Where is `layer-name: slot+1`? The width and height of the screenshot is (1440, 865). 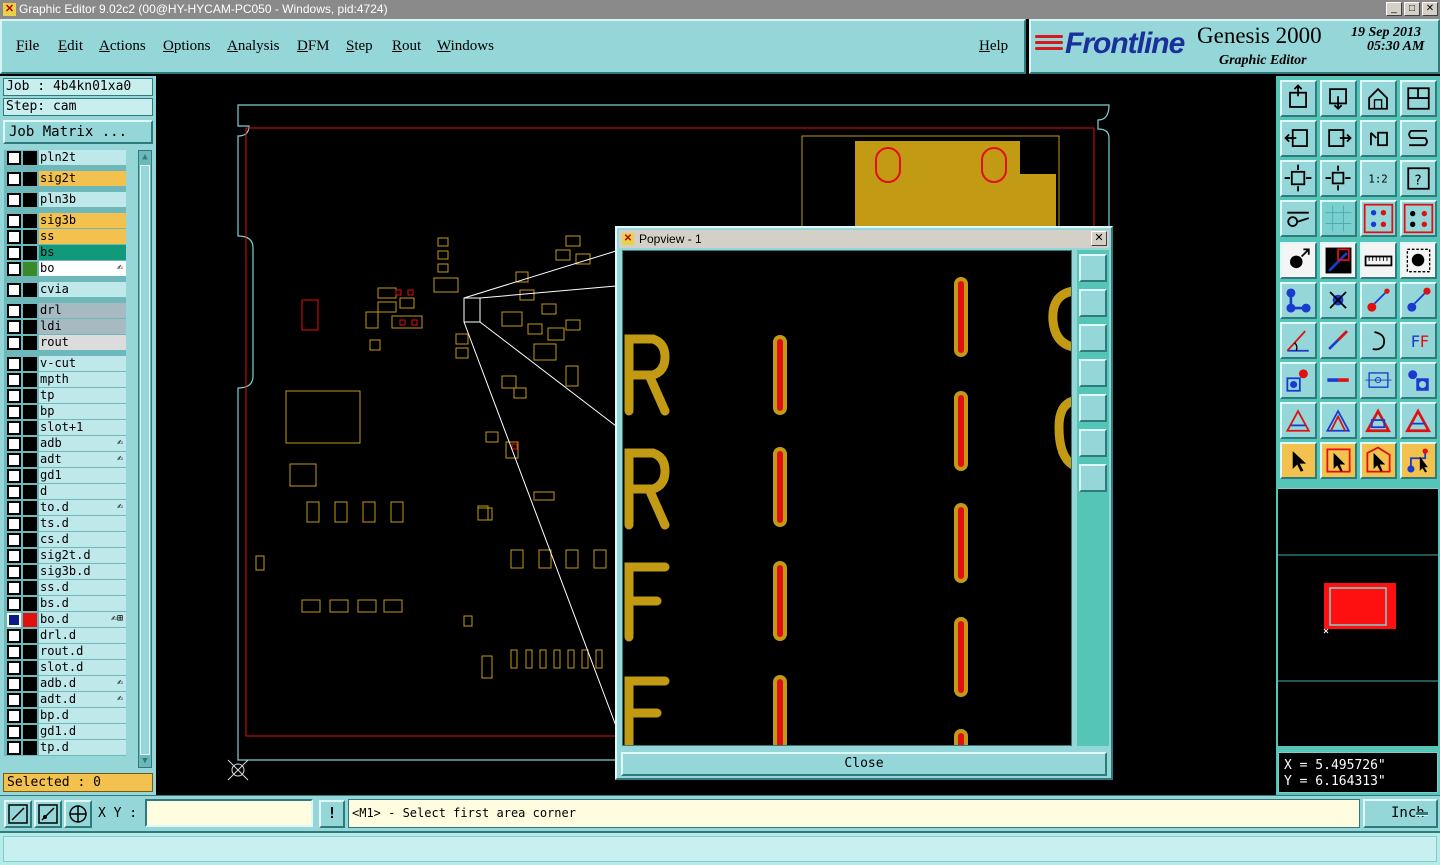
layer-name: slot+1 is located at coordinates (82, 427).